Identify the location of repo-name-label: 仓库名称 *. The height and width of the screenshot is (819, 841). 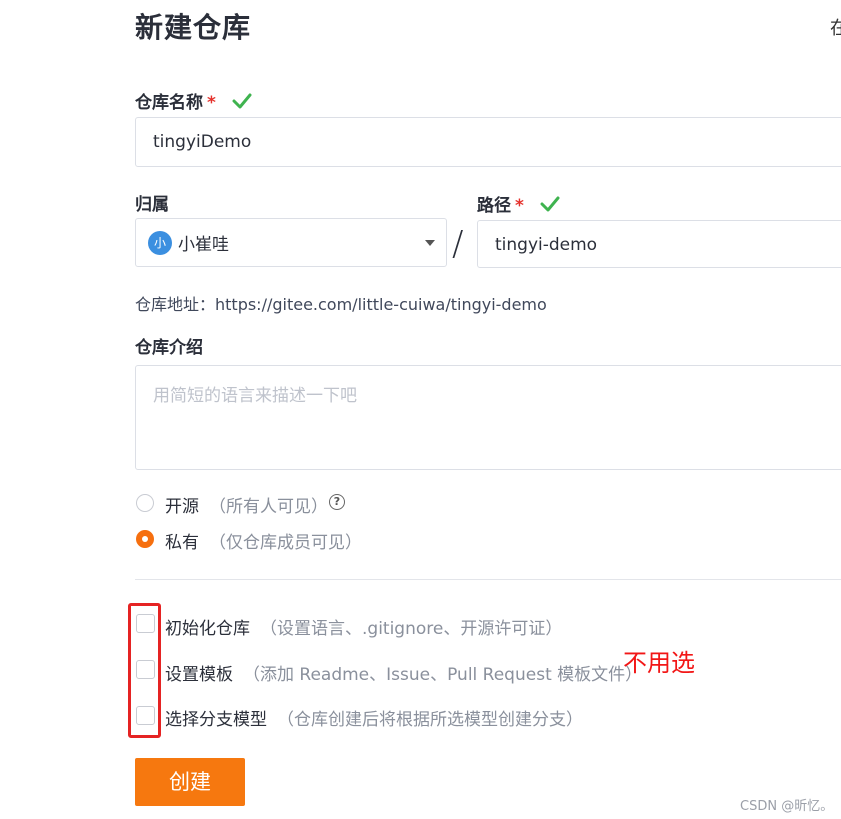
(193, 101).